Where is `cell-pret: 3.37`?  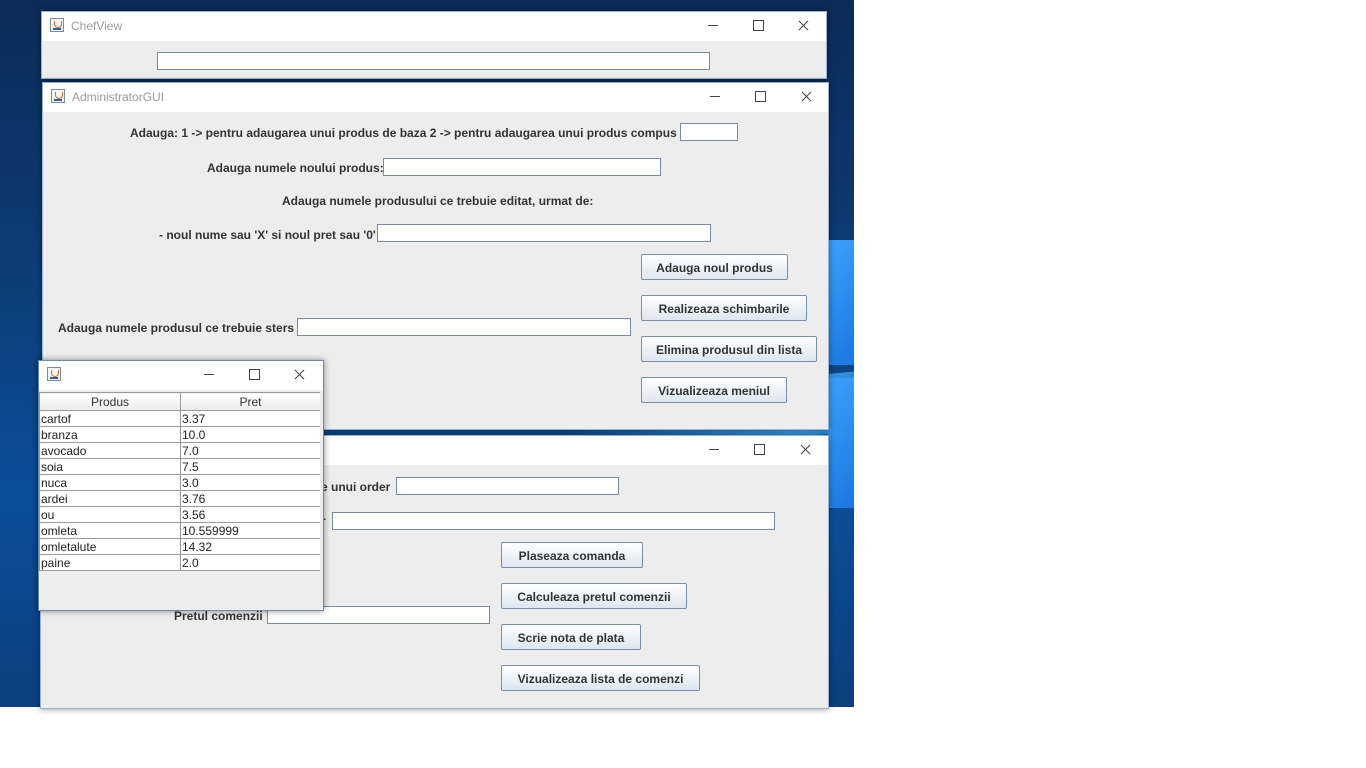 cell-pret: 3.37 is located at coordinates (250, 418).